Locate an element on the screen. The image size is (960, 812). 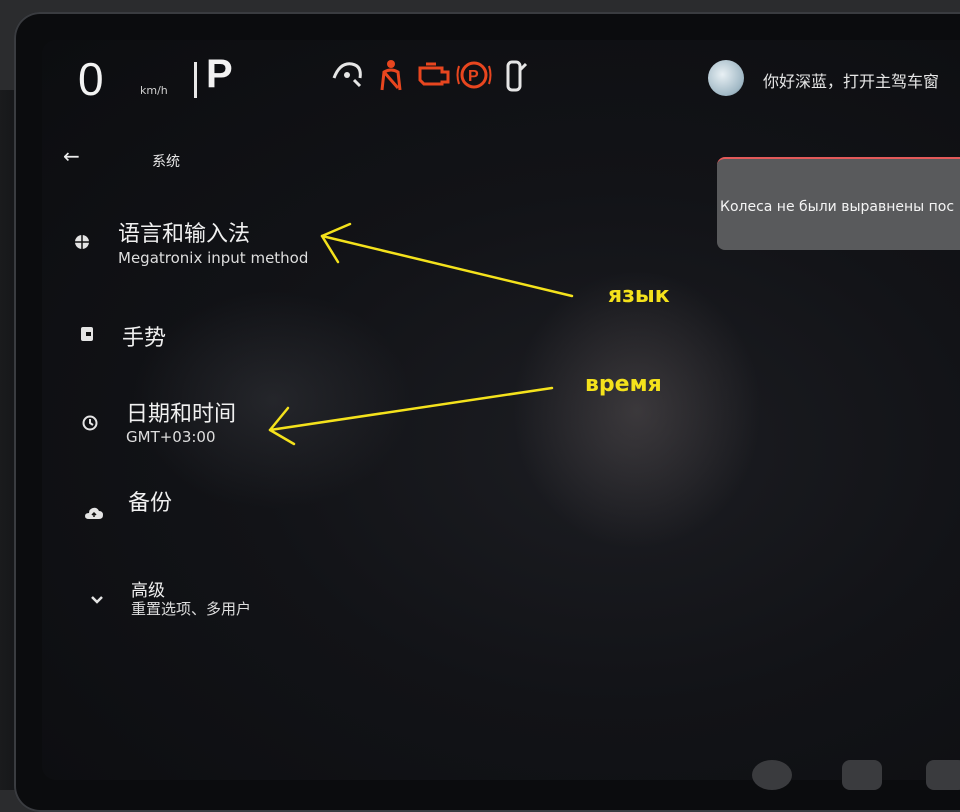
front-defrost-icon is located at coordinates (862, 775).